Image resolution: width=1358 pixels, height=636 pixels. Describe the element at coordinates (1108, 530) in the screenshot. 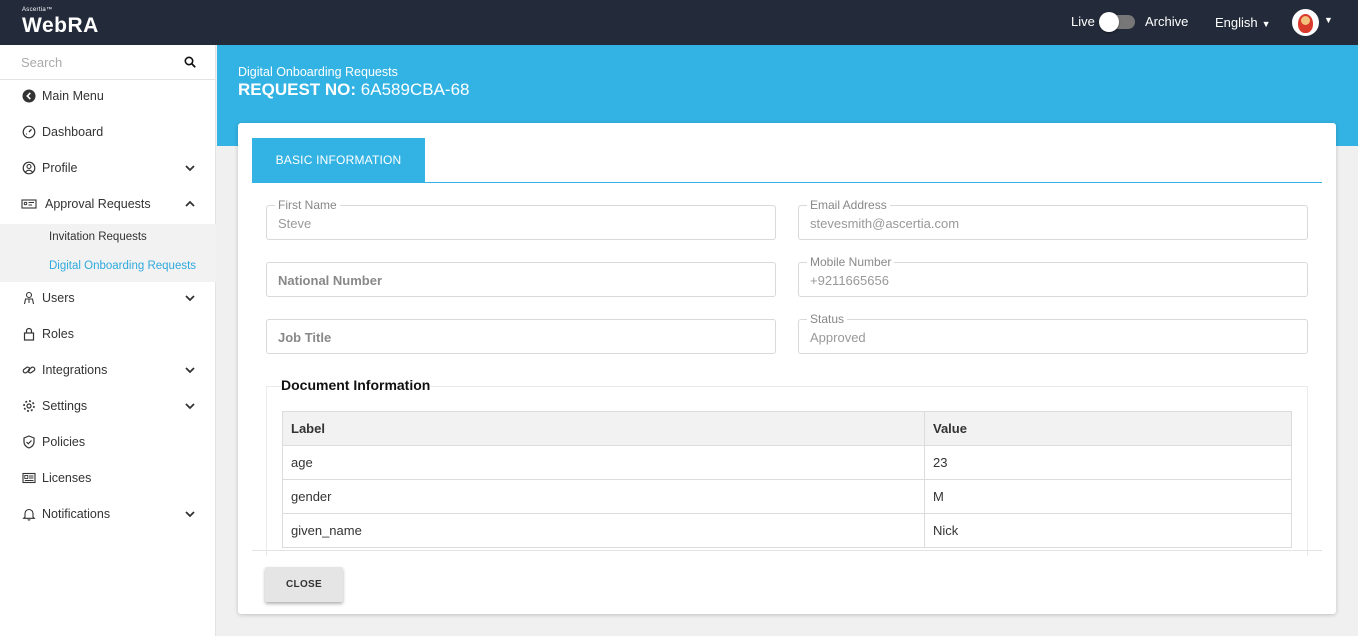

I see `table-cell-value: Nick` at that location.